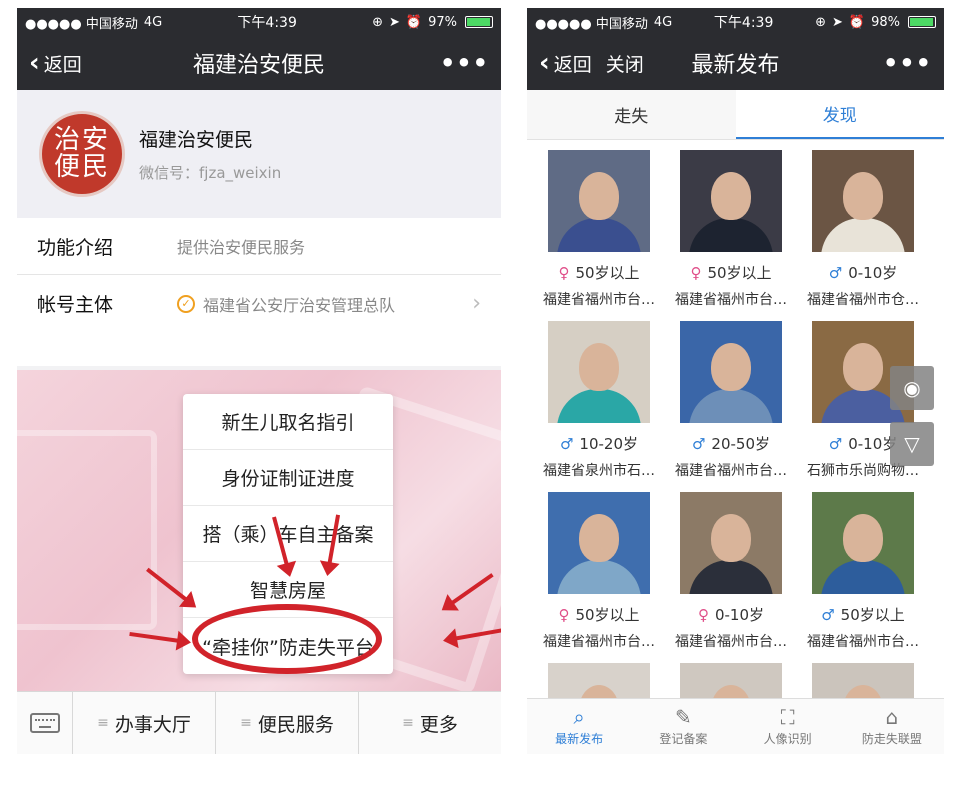 The image size is (956, 788). I want to click on keyboard-icon, so click(44, 723).